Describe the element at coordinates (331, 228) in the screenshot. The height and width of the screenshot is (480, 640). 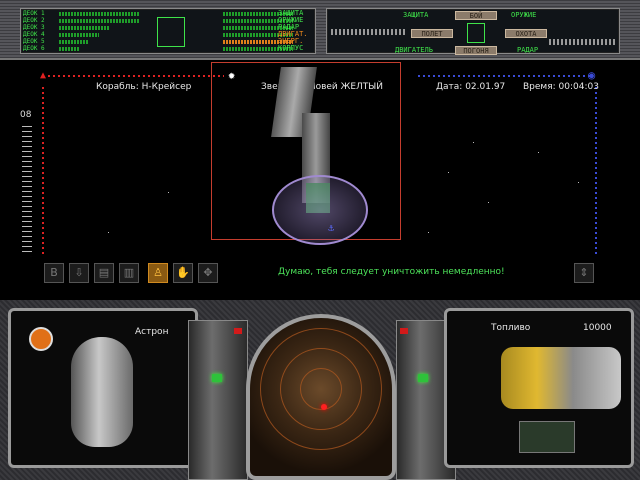
I see `nav-beacon-icon: ⚓` at that location.